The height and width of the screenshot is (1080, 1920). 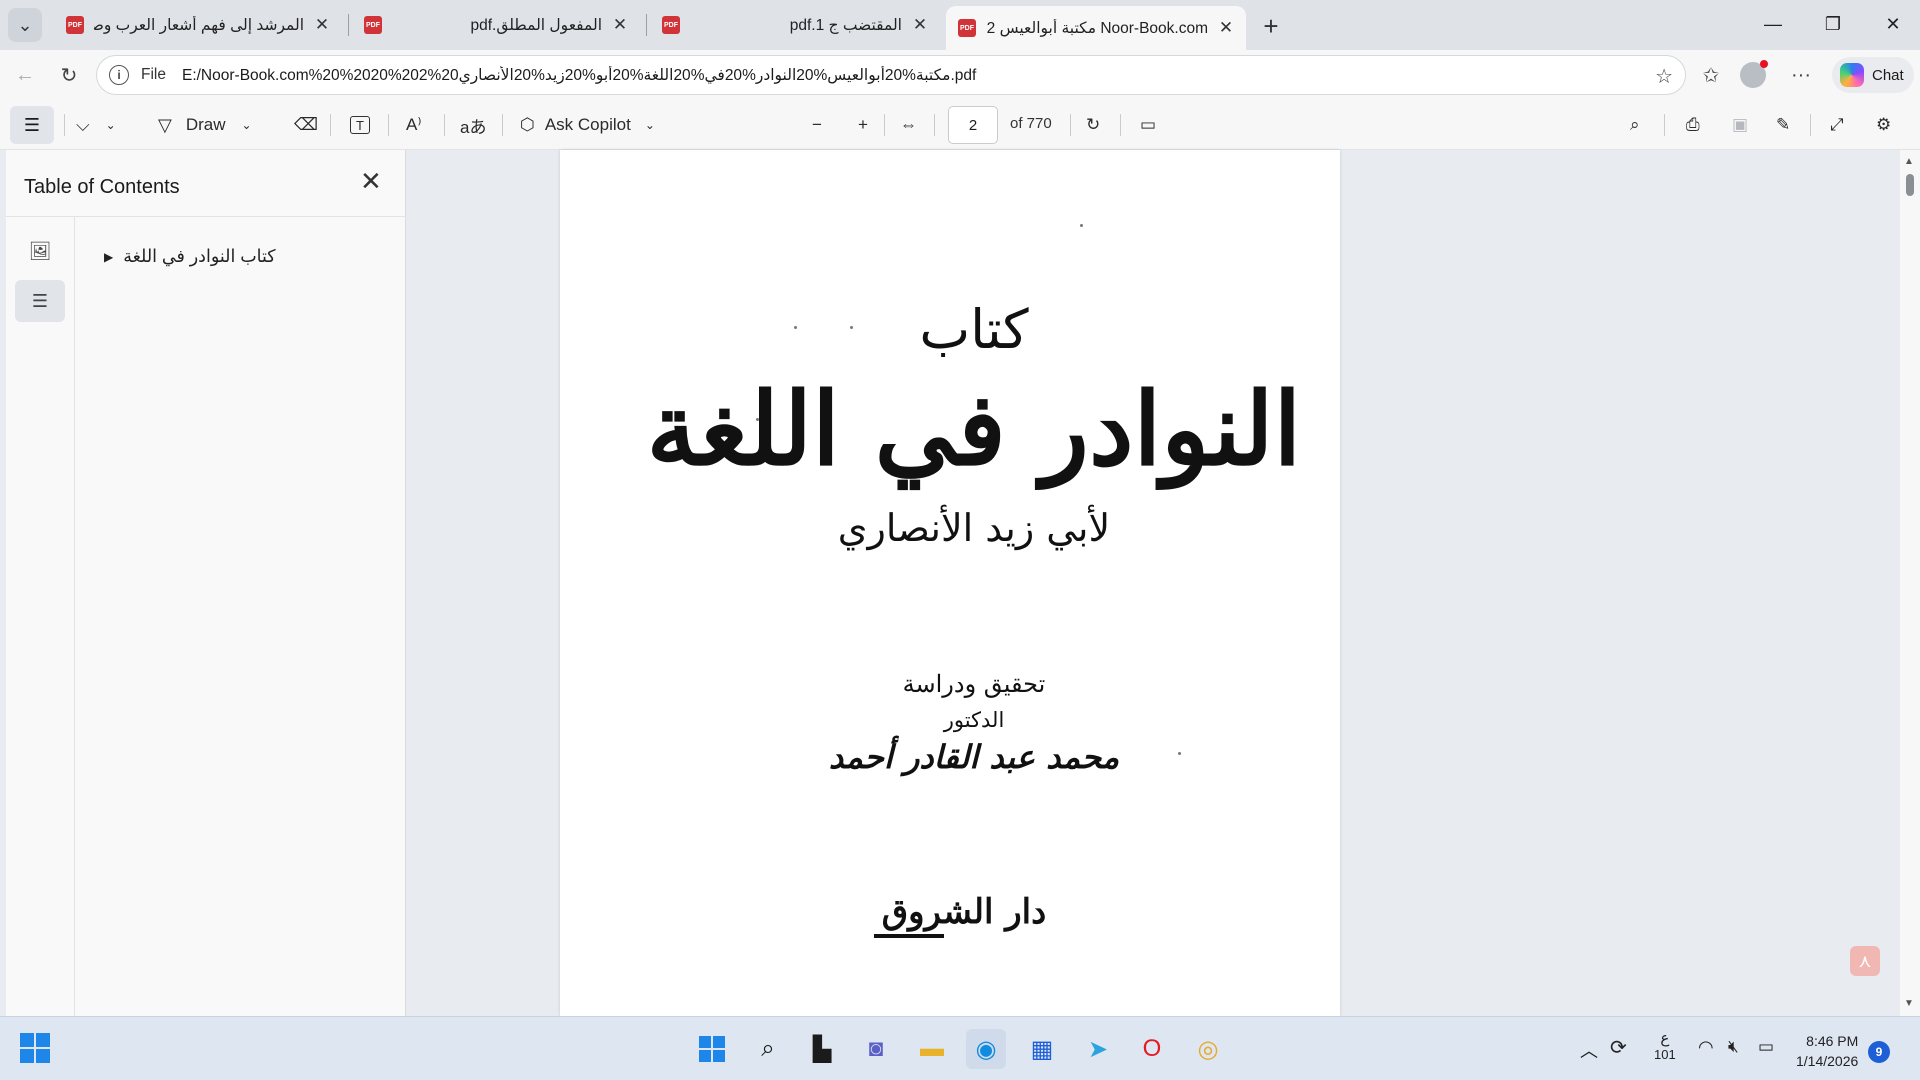 I want to click on book-label: كتاب, so click(x=974, y=329).